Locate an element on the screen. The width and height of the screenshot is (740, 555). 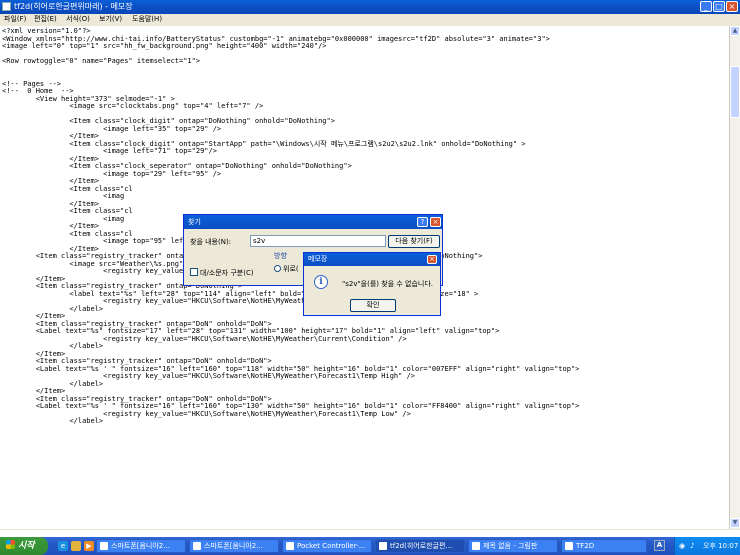
tray-volume-icon: ♪ is located at coordinates (692, 546).